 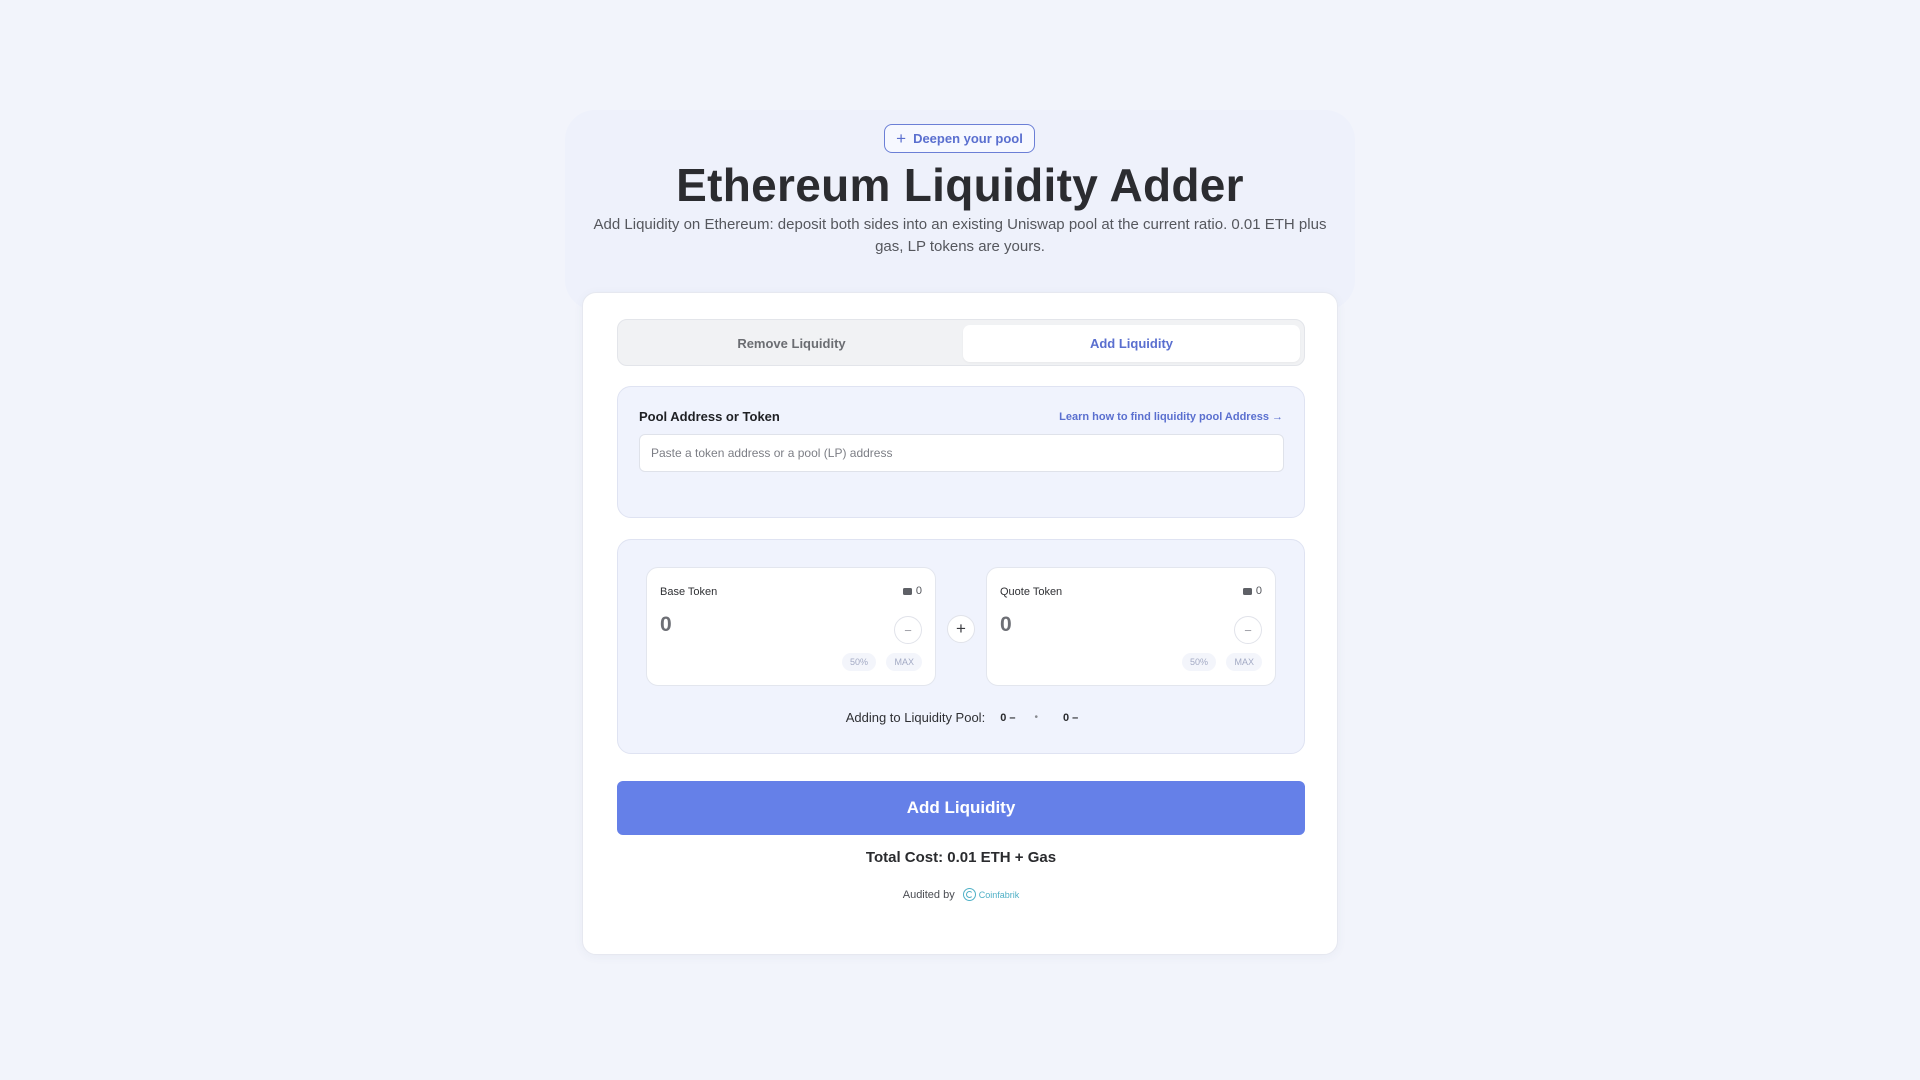 What do you see at coordinates (791, 343) in the screenshot?
I see `tab-remove-liquidity: Remove Liquidity` at bounding box center [791, 343].